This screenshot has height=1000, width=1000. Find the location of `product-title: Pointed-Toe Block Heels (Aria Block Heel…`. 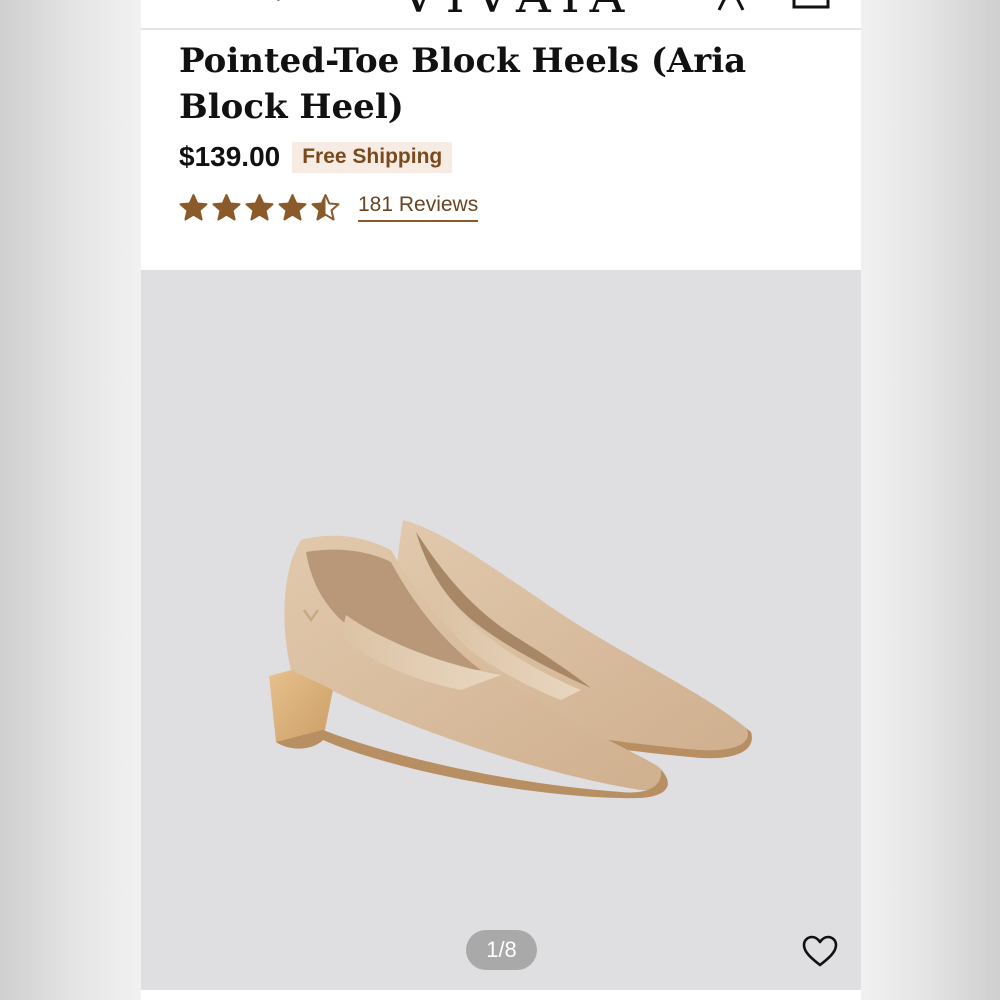

product-title: Pointed-Toe Block Heels (Aria Block Heel… is located at coordinates (463, 84).